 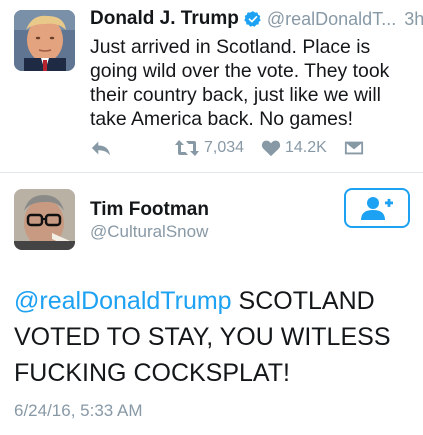 I want to click on trump-avatar-image, so click(x=44, y=40).